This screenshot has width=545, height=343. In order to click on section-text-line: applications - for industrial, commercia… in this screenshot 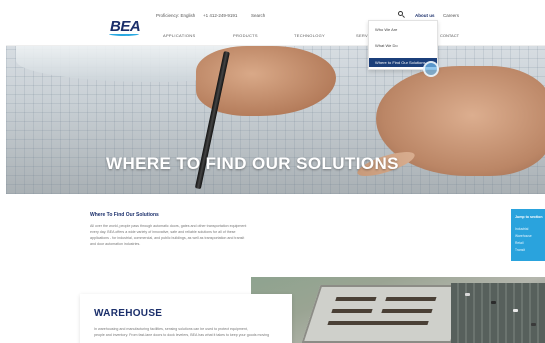, I will do `click(167, 238)`.